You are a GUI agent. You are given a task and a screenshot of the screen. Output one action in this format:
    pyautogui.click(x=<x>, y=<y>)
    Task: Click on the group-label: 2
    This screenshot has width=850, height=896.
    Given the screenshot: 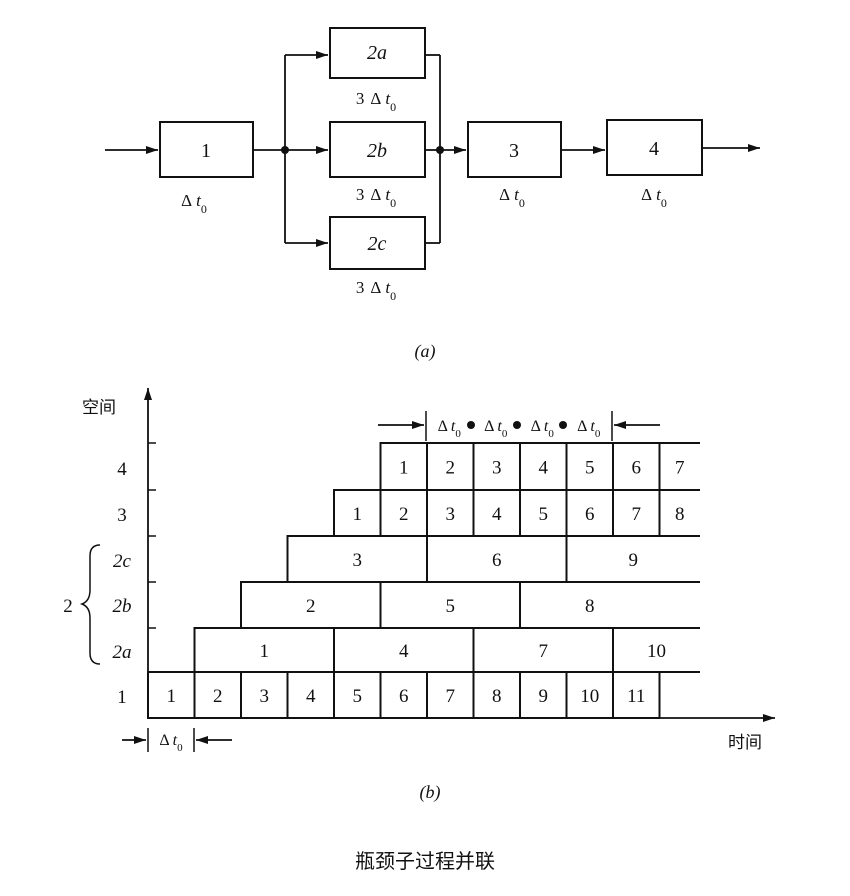 What is the action you would take?
    pyautogui.click(x=68, y=606)
    